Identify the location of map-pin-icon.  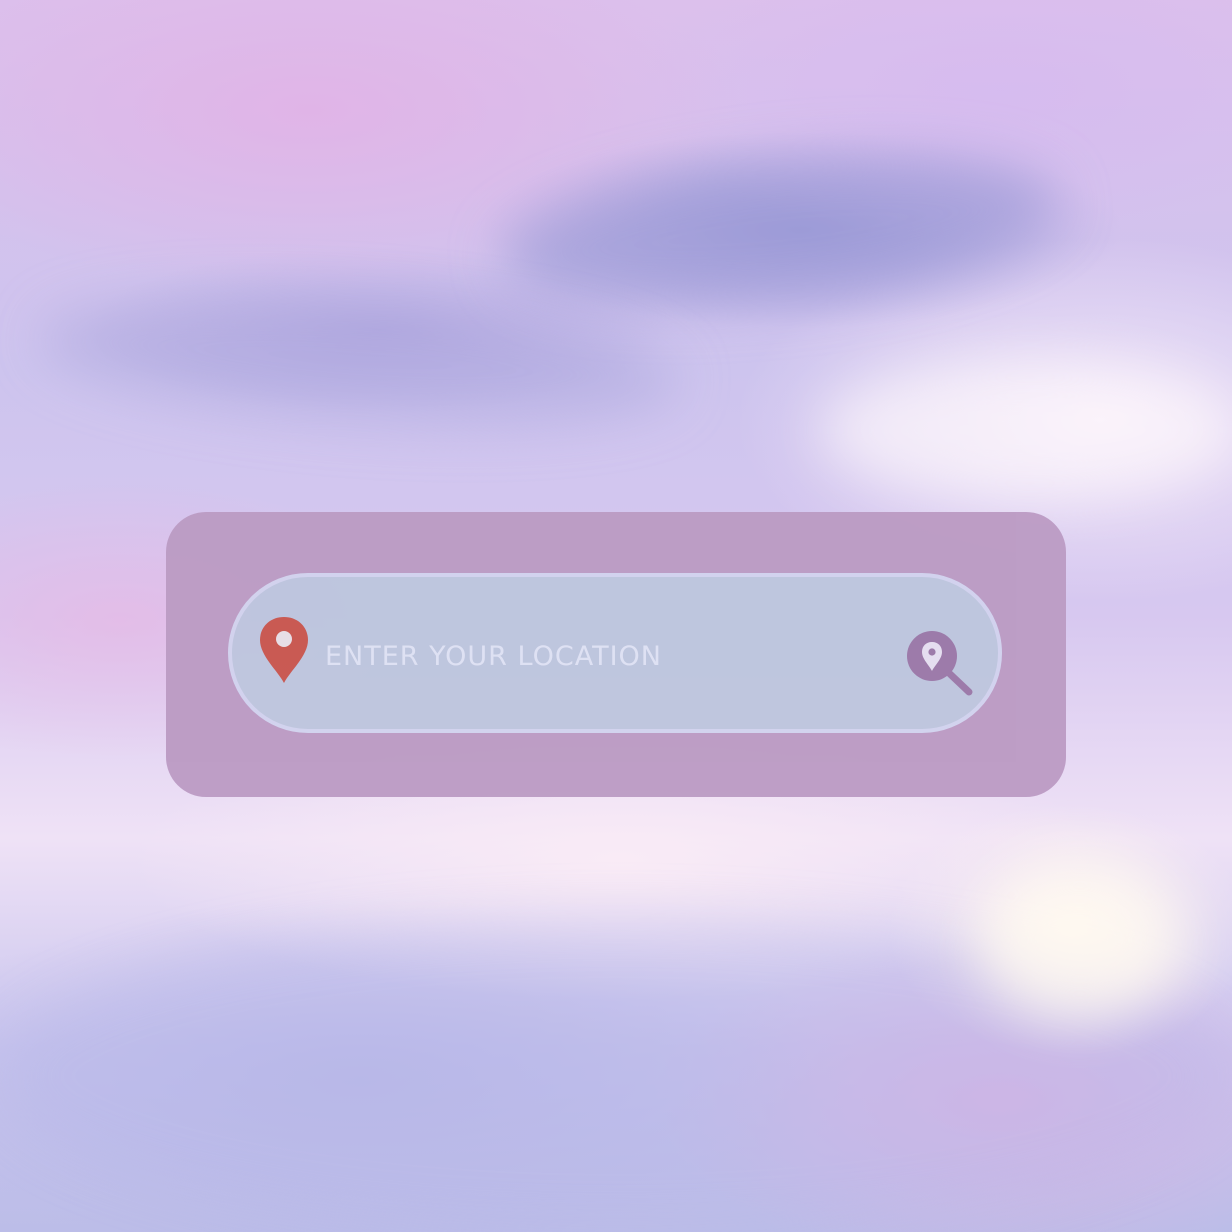
(284, 650).